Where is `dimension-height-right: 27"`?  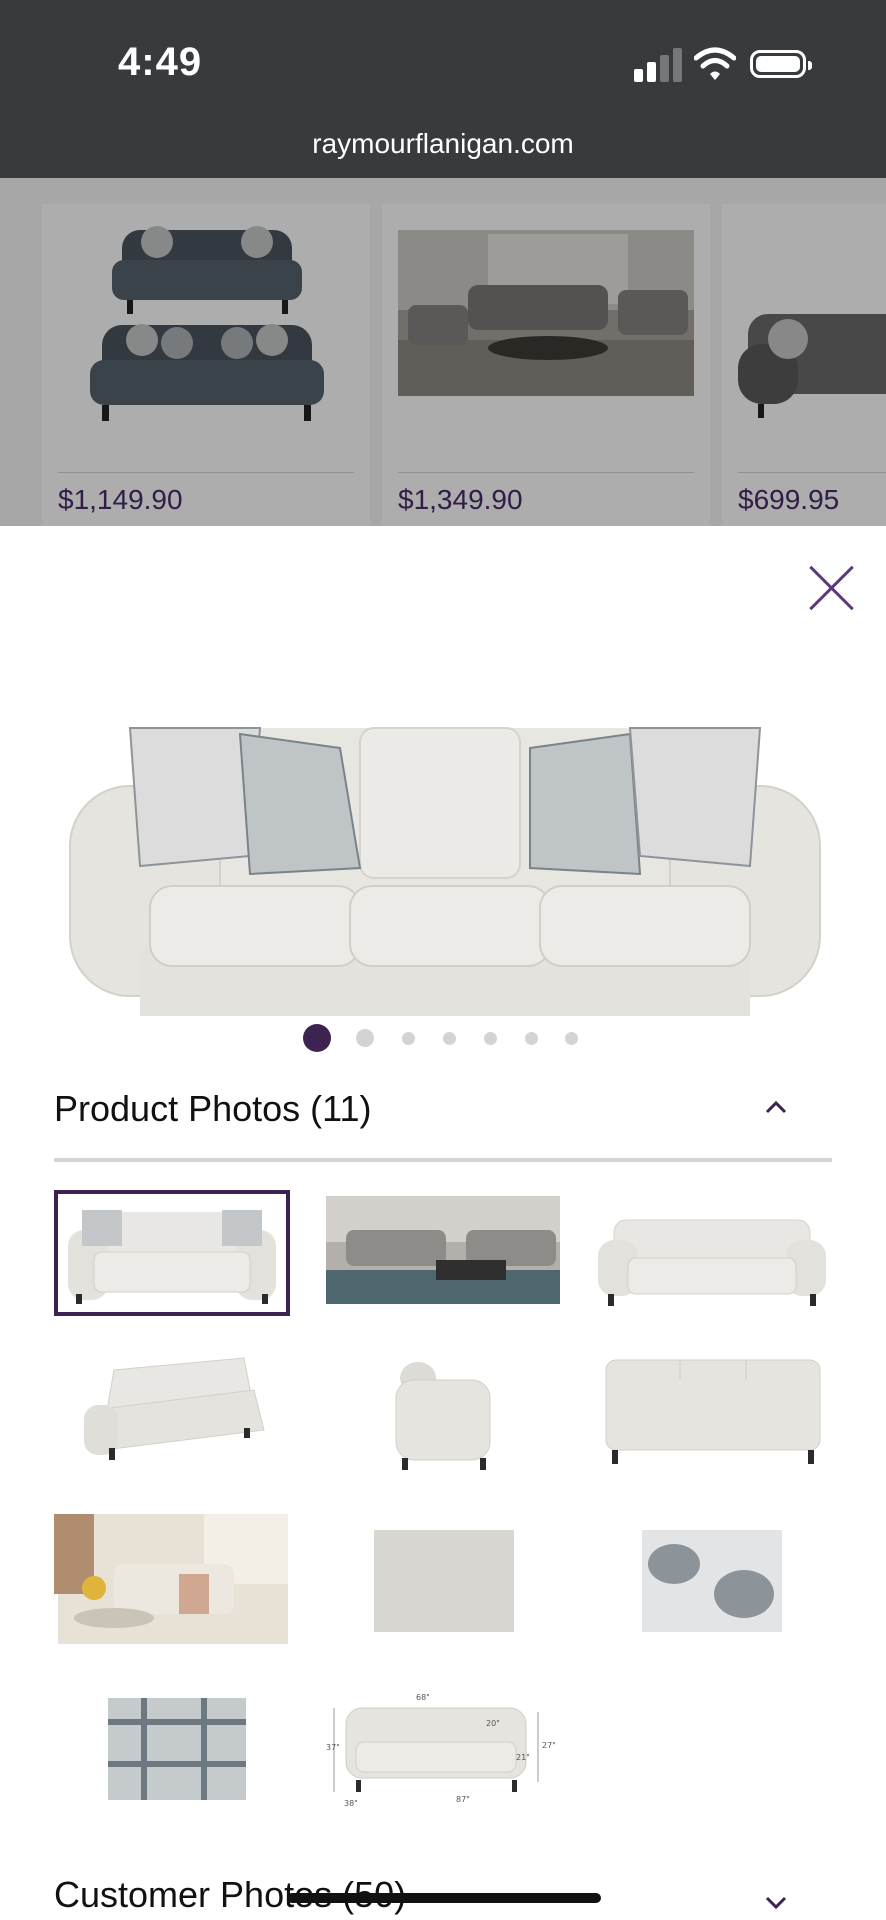 dimension-height-right: 27" is located at coordinates (549, 1745).